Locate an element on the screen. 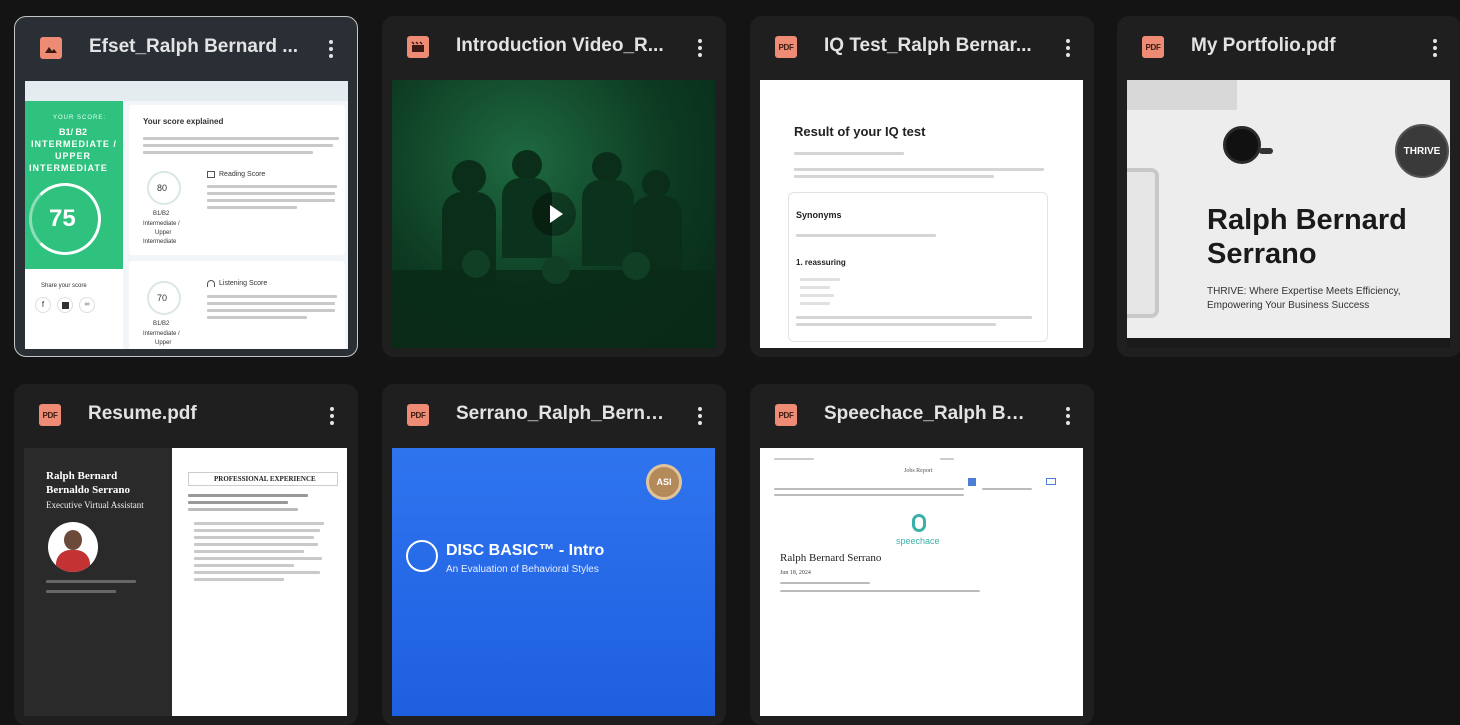 This screenshot has height=725, width=1460. report-date: Jun 18, 2024 is located at coordinates (795, 573).